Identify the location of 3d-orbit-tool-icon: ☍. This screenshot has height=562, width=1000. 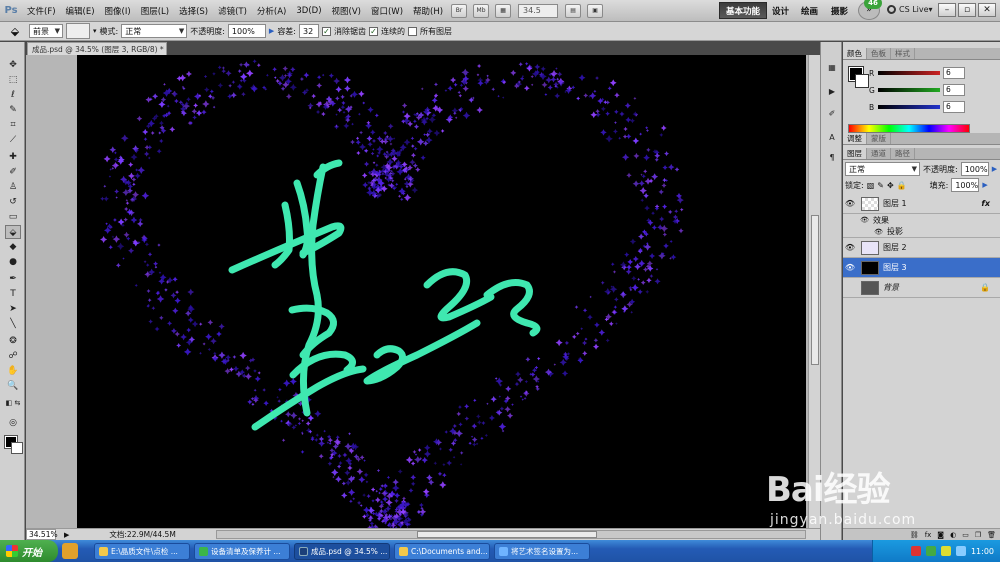
(13, 356).